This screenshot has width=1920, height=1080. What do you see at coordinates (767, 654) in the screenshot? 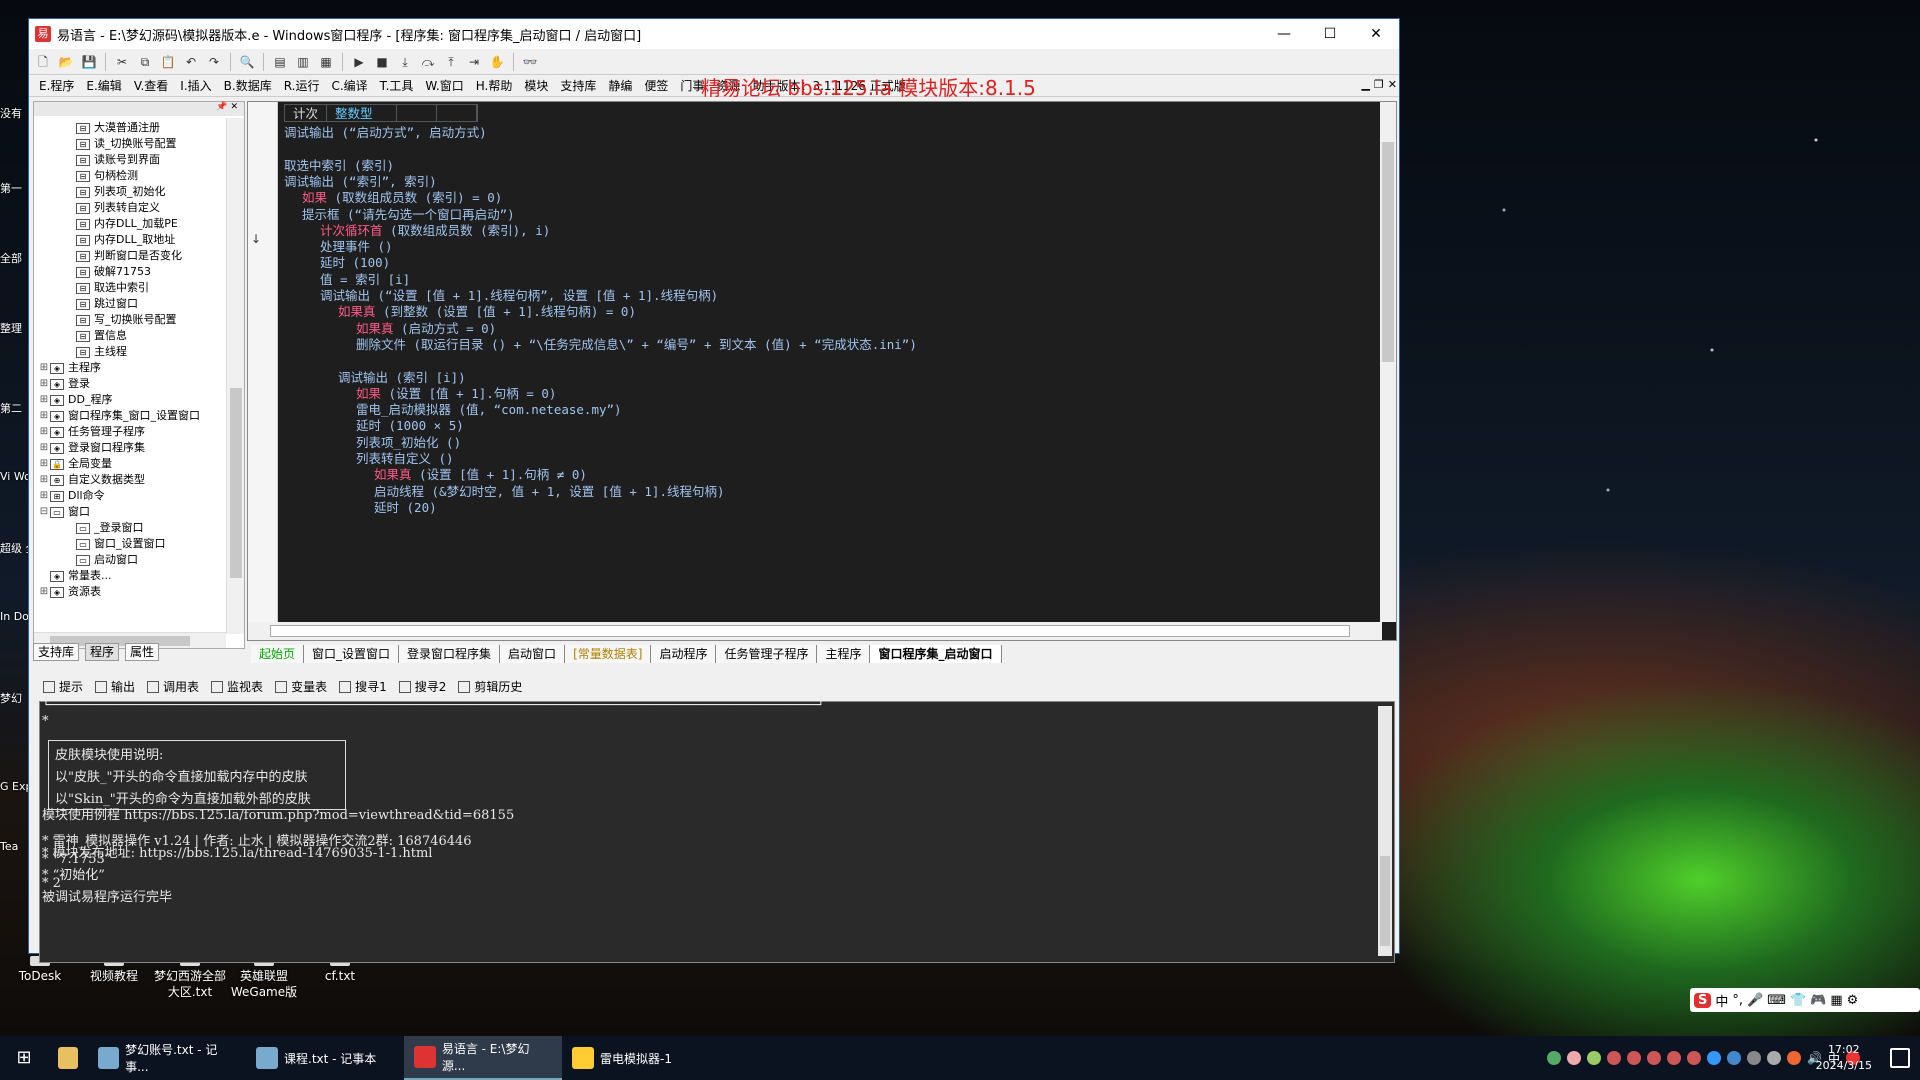
I see `editor-tab: 任务管理子程序` at bounding box center [767, 654].